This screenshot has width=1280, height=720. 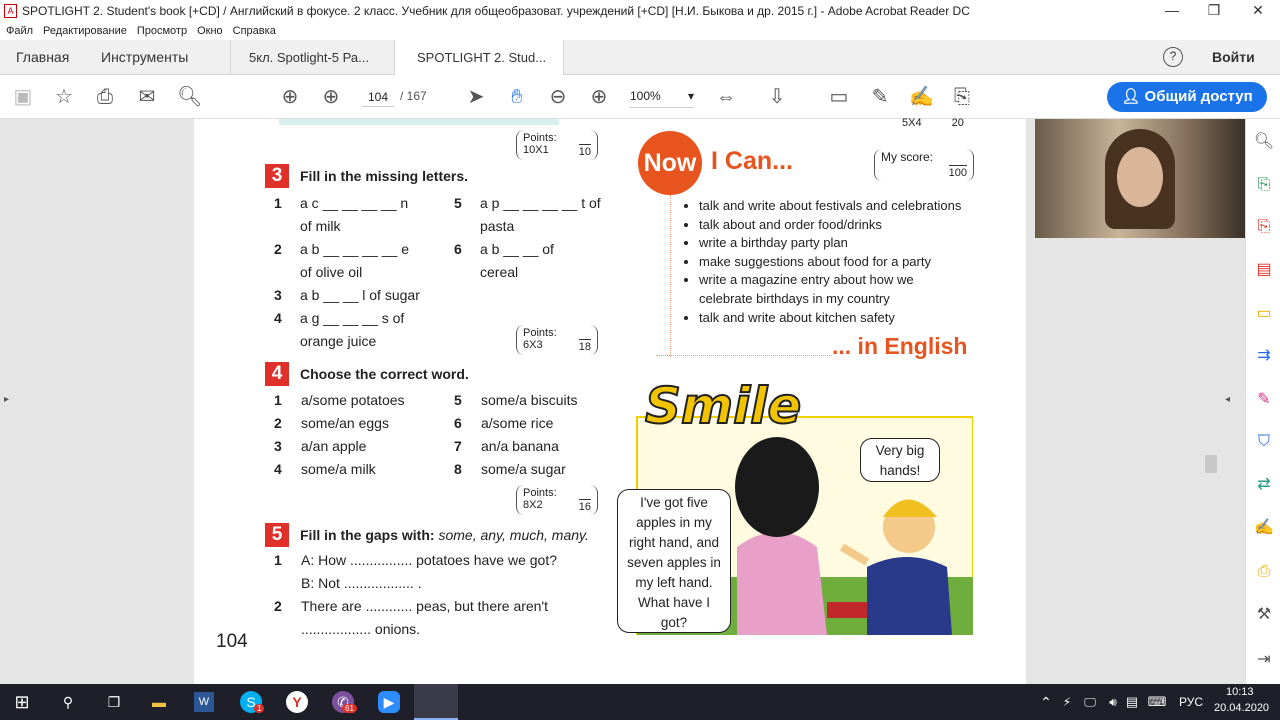 What do you see at coordinates (189, 97) in the screenshot?
I see `search-icon: 🔍︎` at bounding box center [189, 97].